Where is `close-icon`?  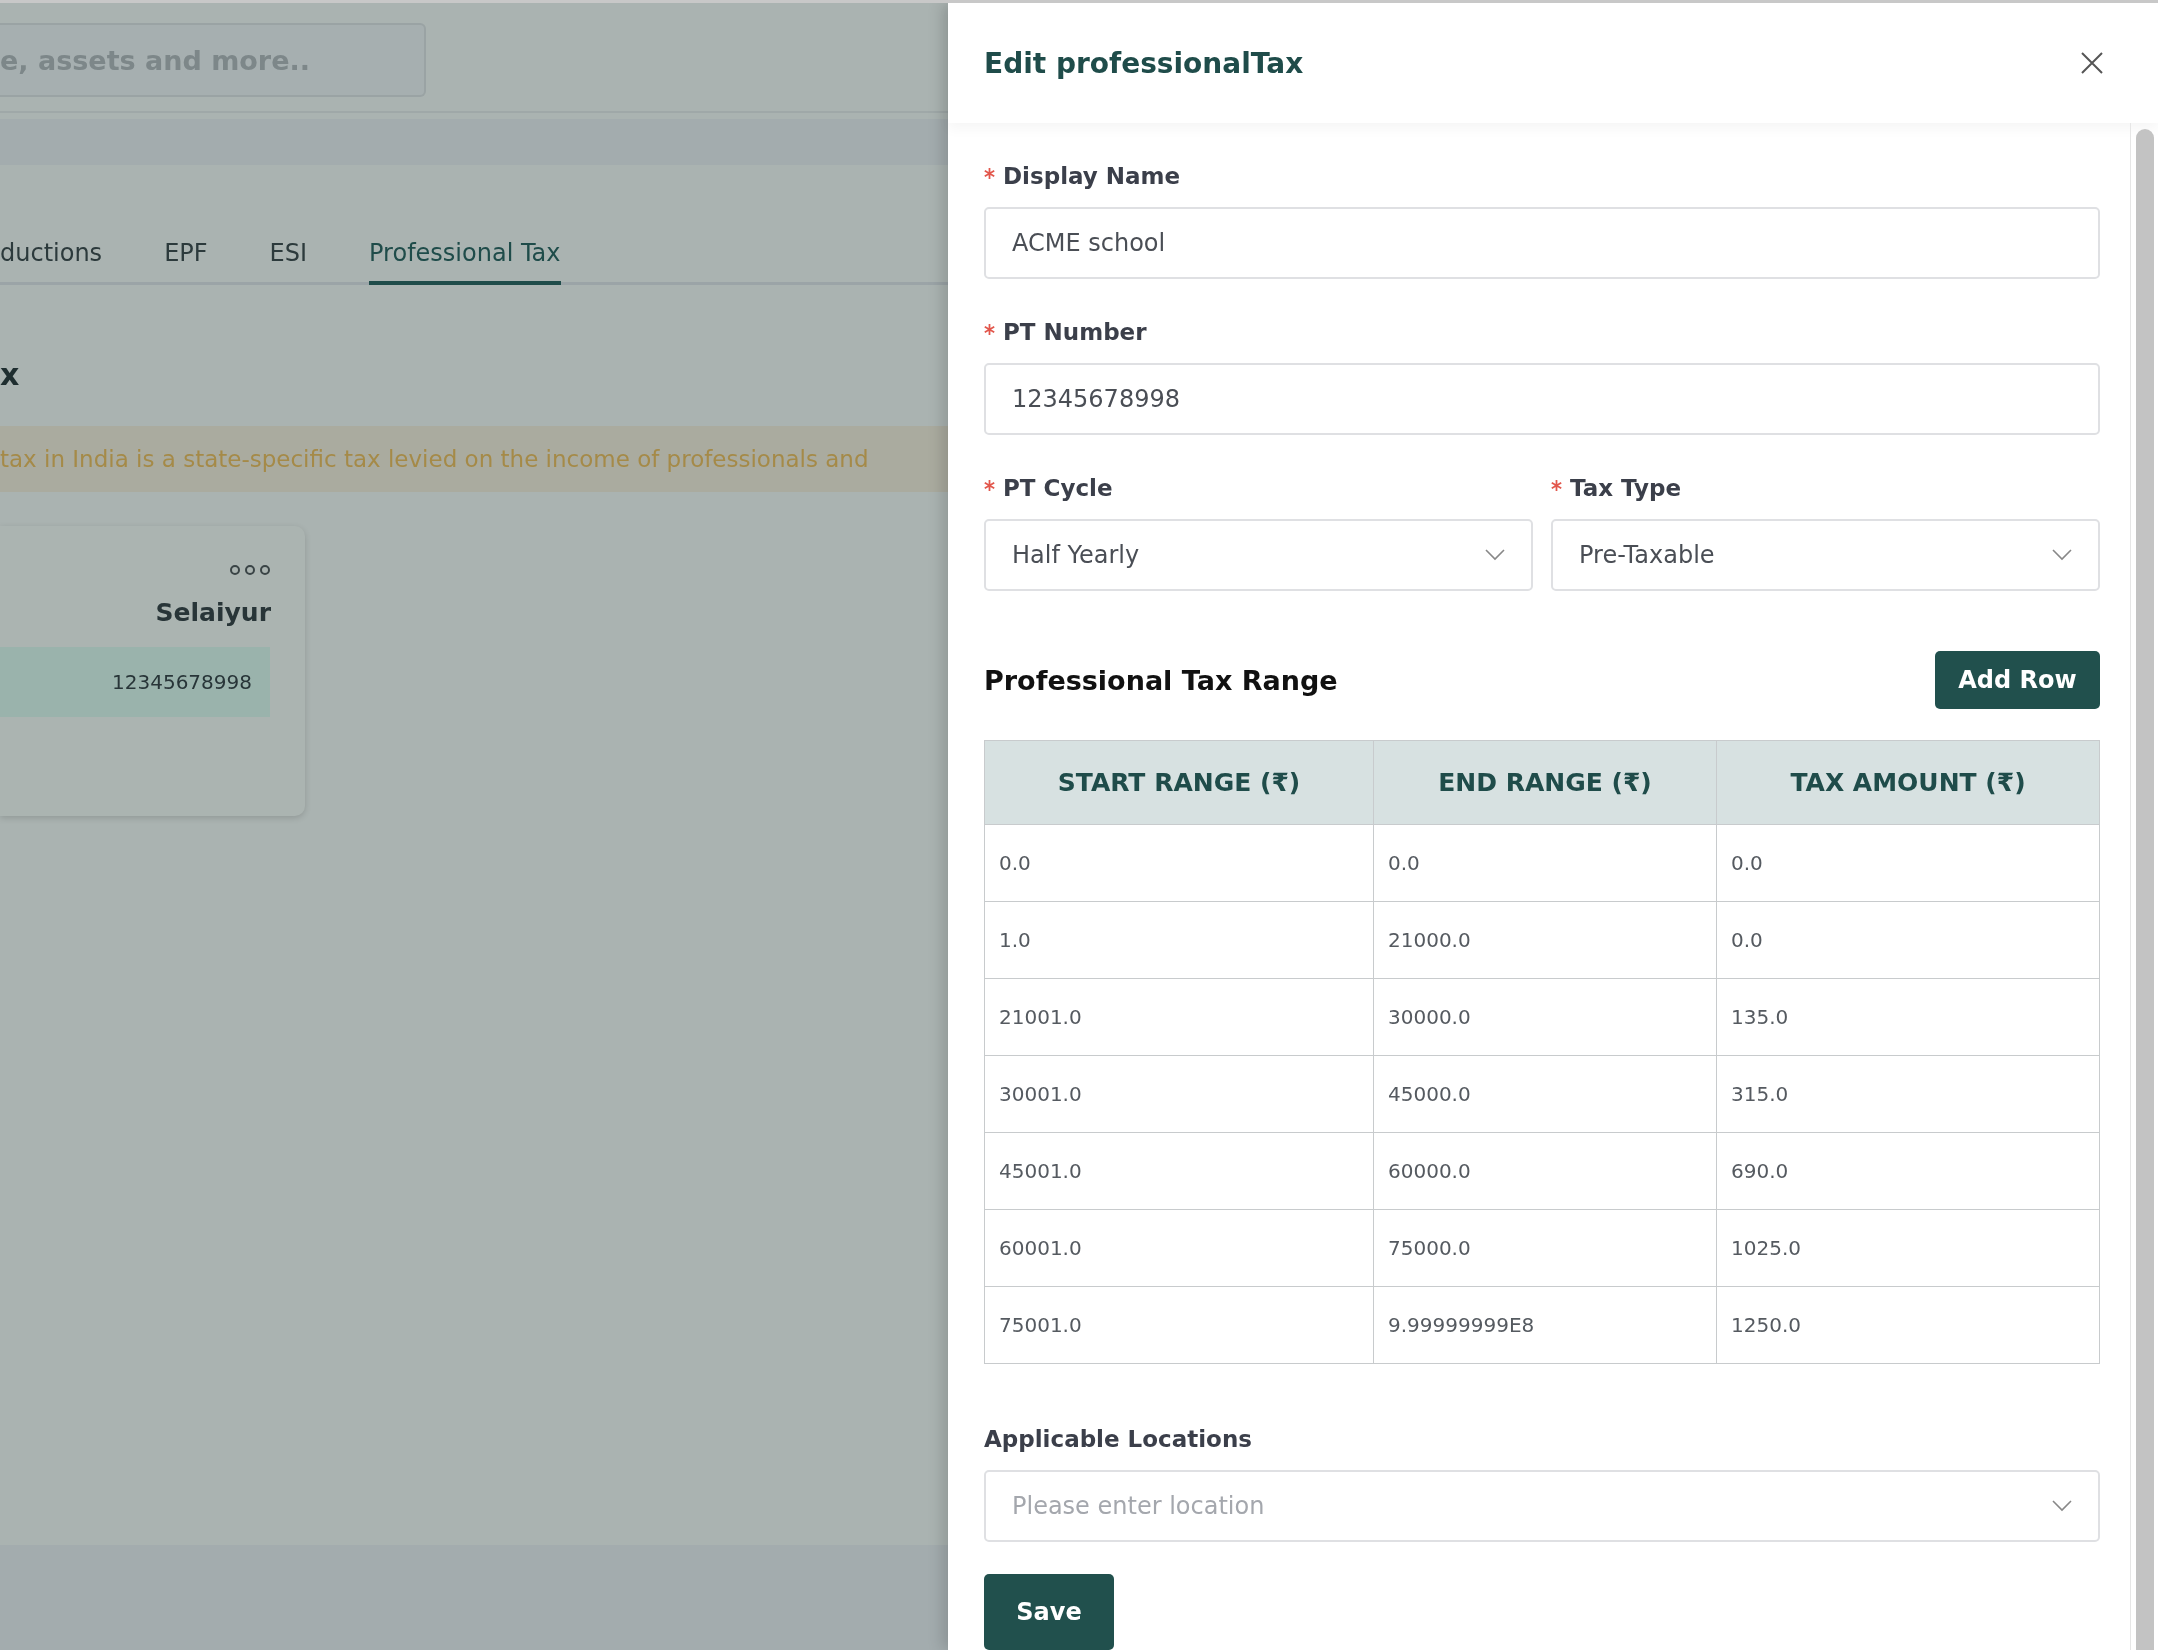 close-icon is located at coordinates (2092, 63).